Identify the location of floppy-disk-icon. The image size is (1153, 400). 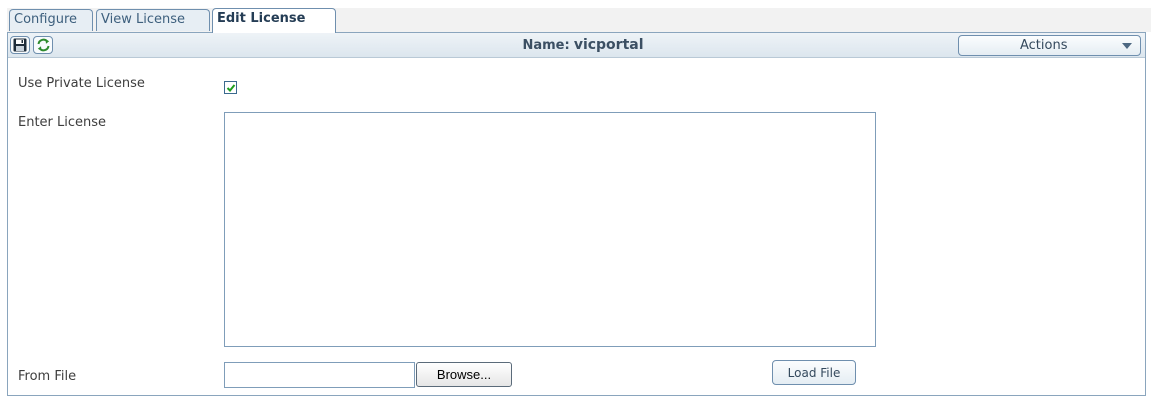
(20, 45).